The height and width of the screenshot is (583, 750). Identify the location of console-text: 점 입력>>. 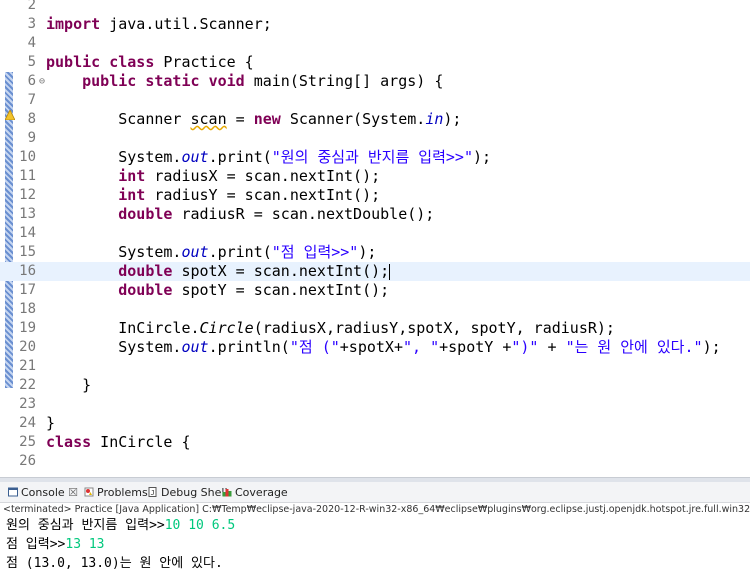
(36, 544).